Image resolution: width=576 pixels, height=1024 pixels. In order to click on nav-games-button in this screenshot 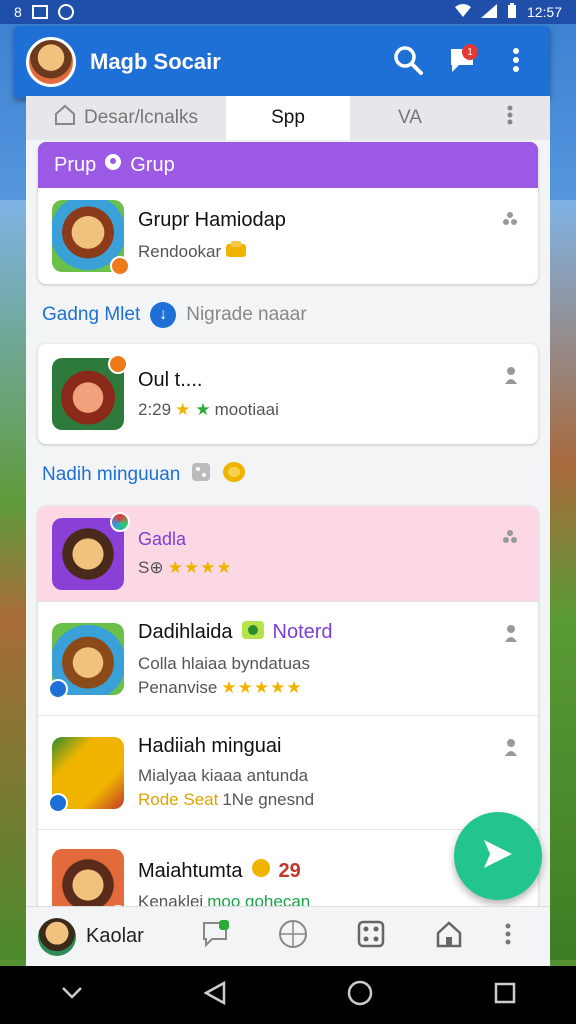, I will do `click(371, 937)`.